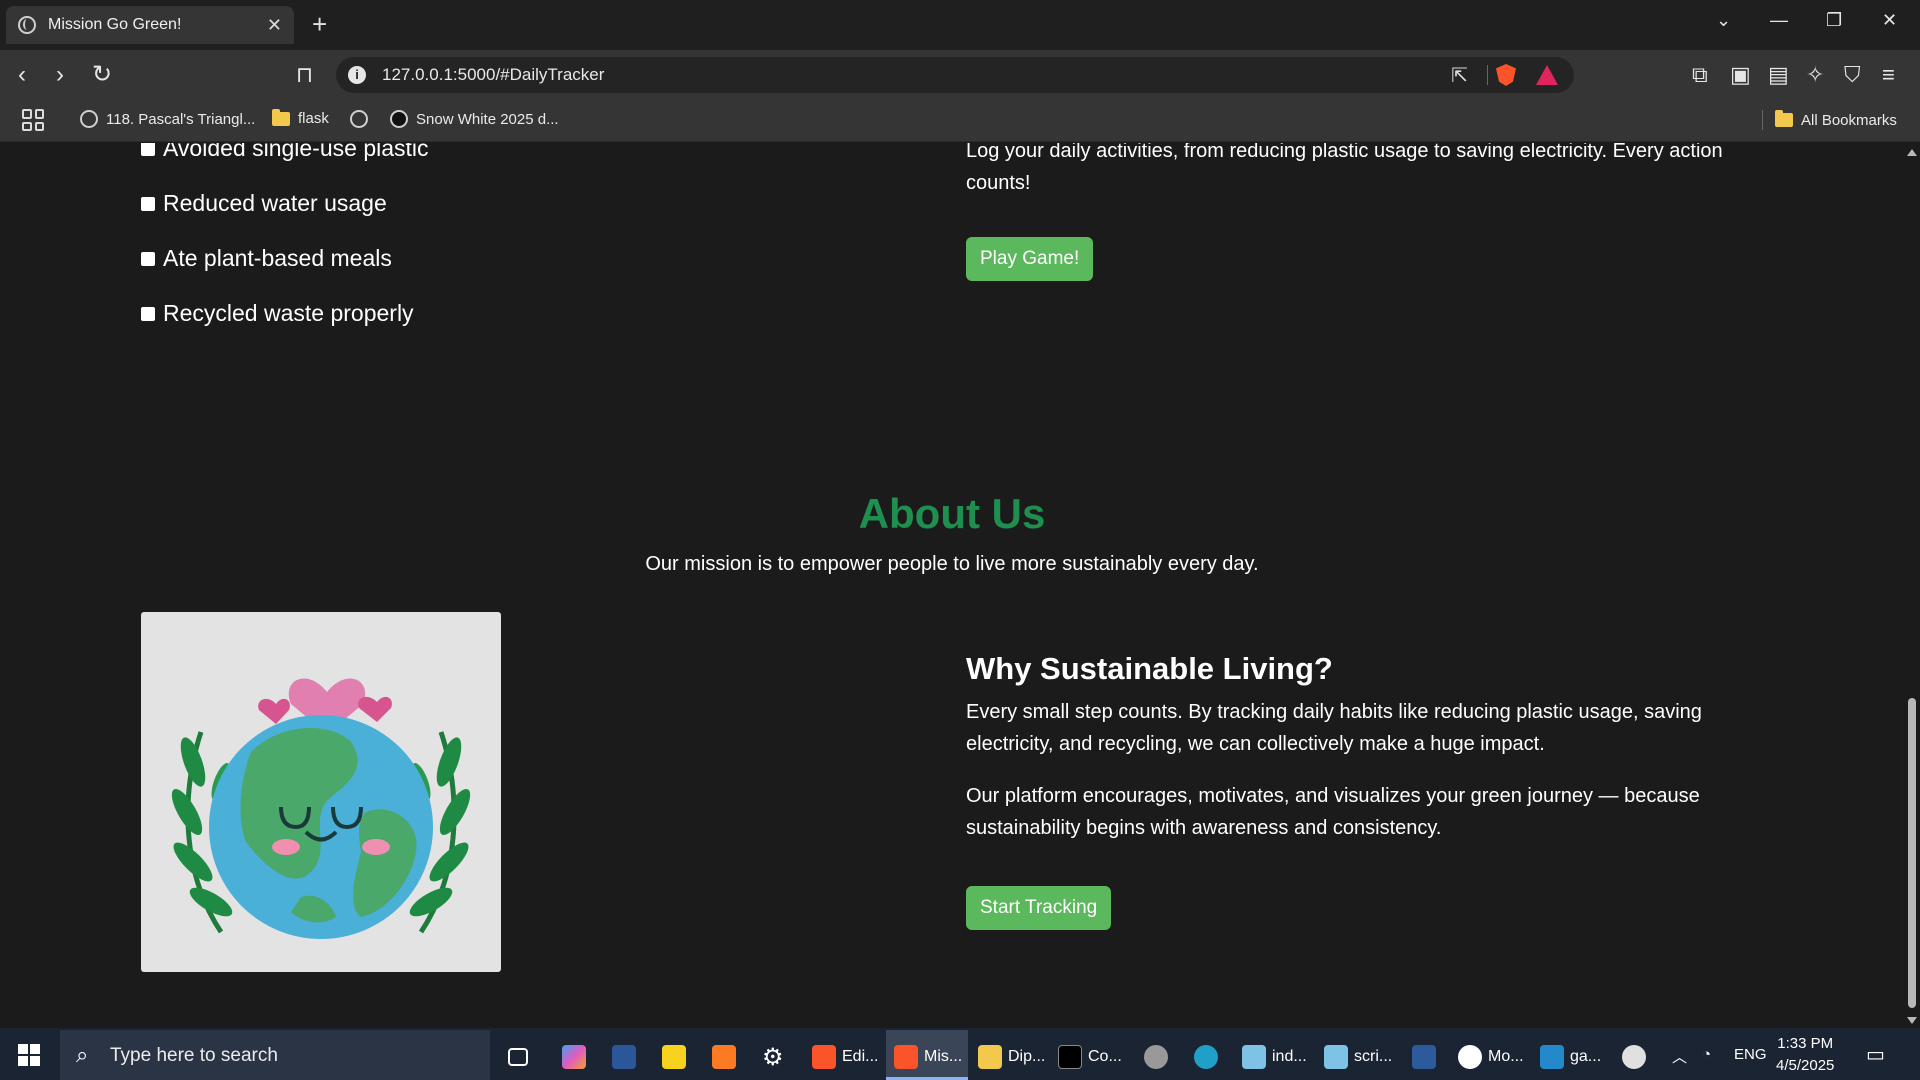  What do you see at coordinates (521, 1057) in the screenshot?
I see `task-view-icon` at bounding box center [521, 1057].